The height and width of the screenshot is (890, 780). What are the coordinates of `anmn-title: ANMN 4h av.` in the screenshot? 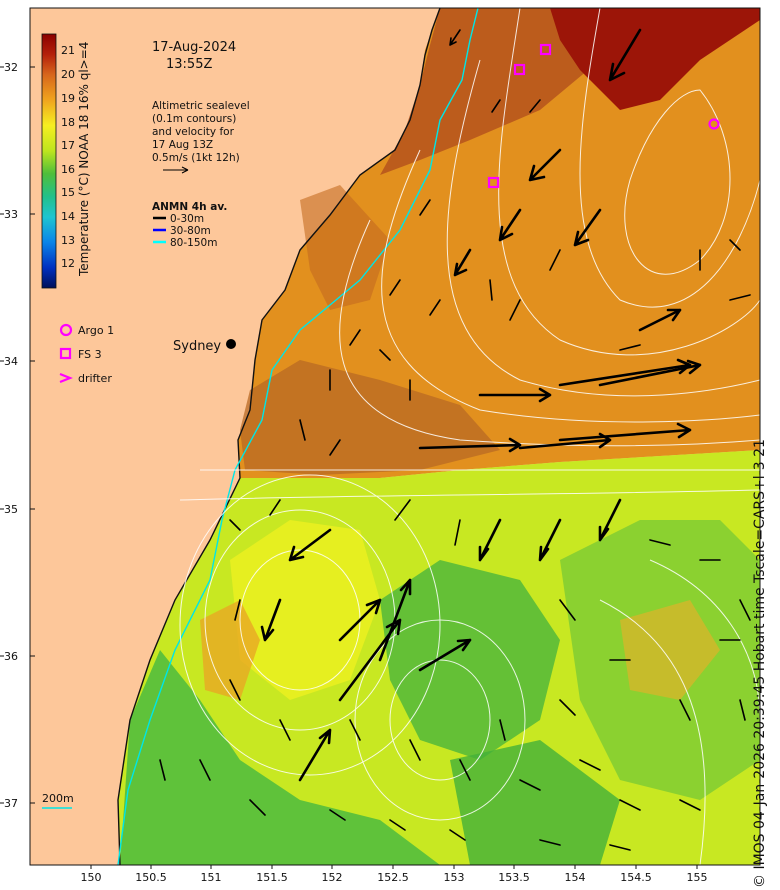 It's located at (189, 207).